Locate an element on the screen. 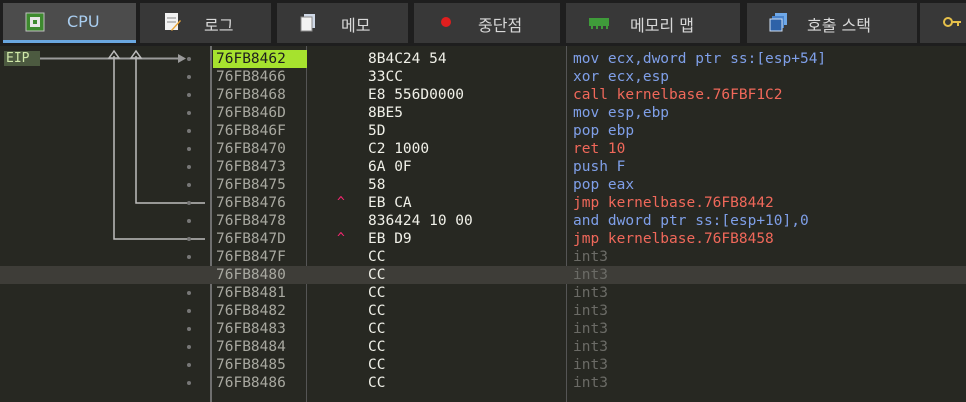 Image resolution: width=966 pixels, height=402 pixels. tab-label: 중단점 is located at coordinates (500, 25).